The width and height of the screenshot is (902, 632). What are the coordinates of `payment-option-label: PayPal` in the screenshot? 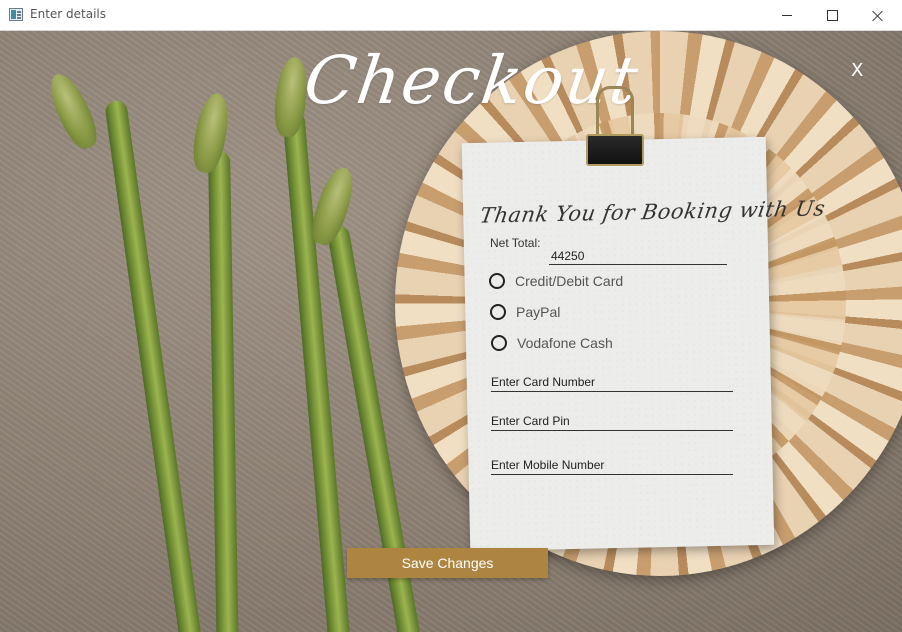 It's located at (538, 312).